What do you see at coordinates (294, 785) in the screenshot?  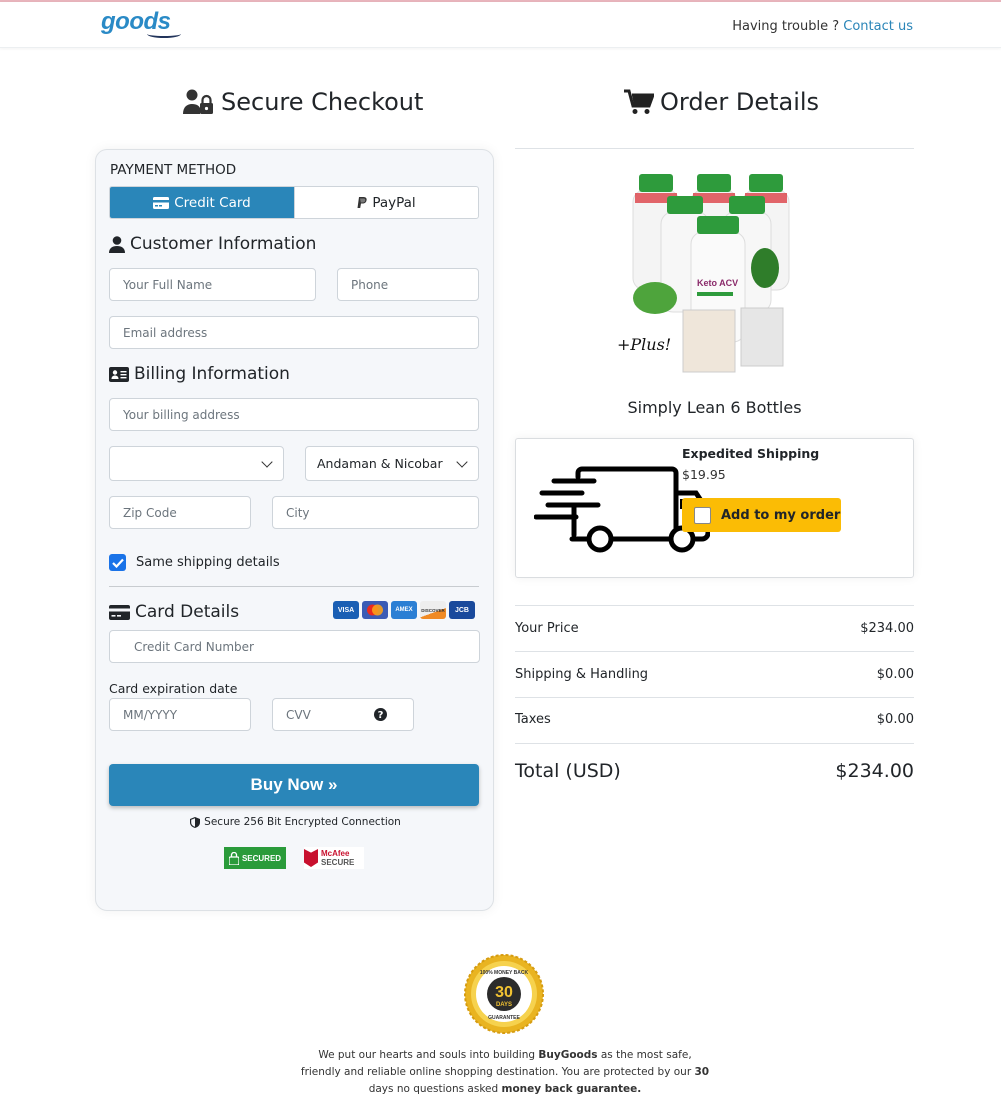 I see `buy-now-button: Buy Now »` at bounding box center [294, 785].